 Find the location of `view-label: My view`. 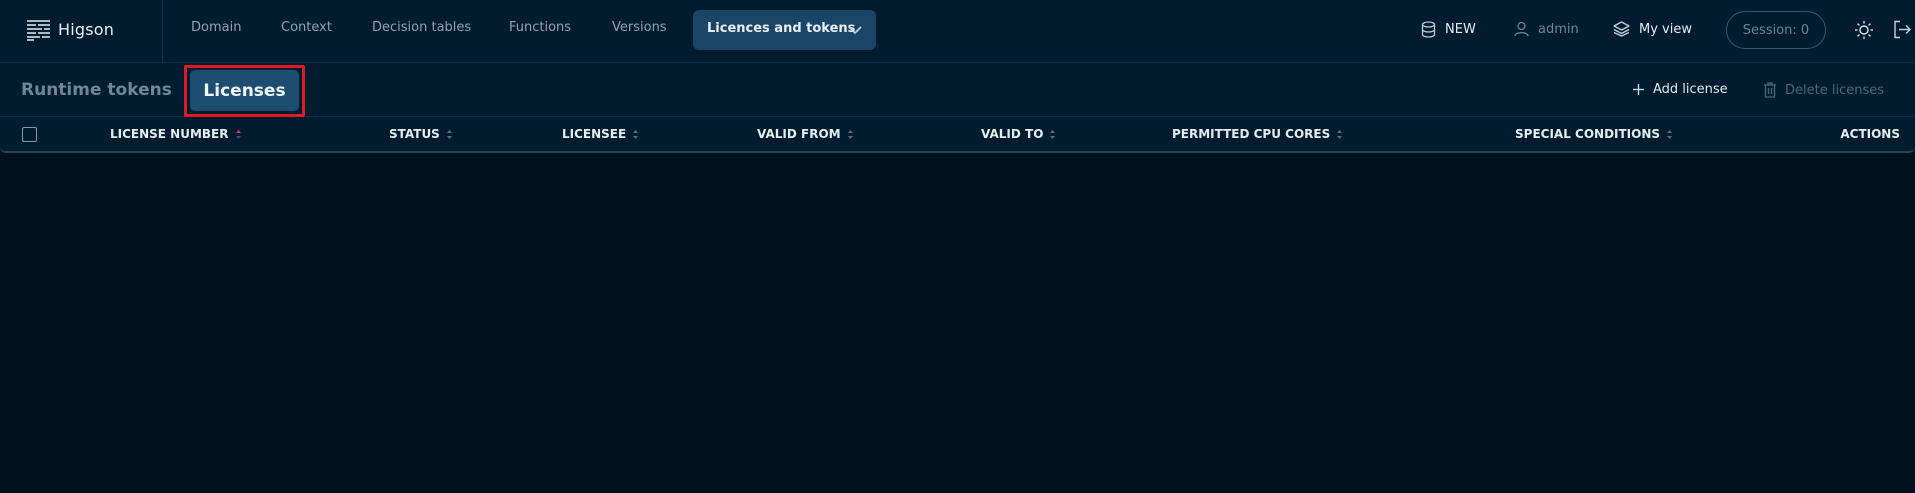

view-label: My view is located at coordinates (1665, 29).